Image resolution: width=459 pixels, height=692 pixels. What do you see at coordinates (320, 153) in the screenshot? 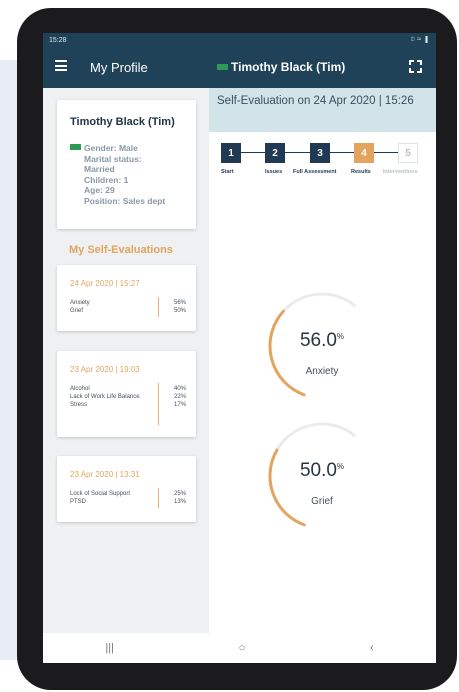
I see `step-3: 3` at bounding box center [320, 153].